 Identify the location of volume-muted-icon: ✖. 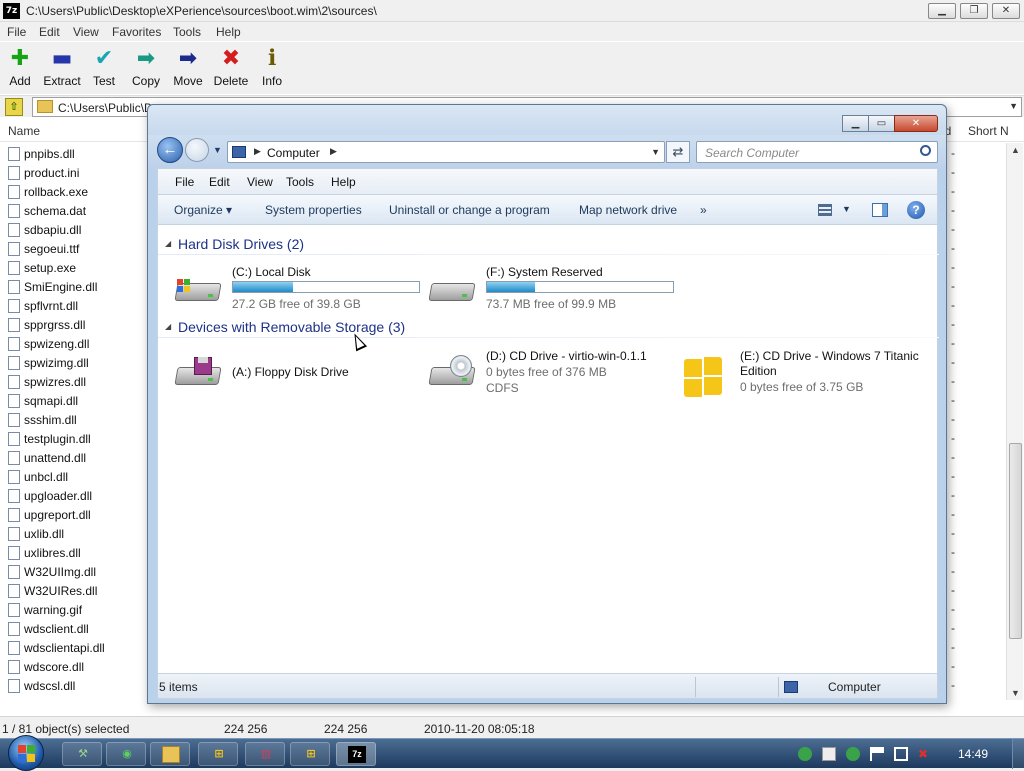
(925, 754).